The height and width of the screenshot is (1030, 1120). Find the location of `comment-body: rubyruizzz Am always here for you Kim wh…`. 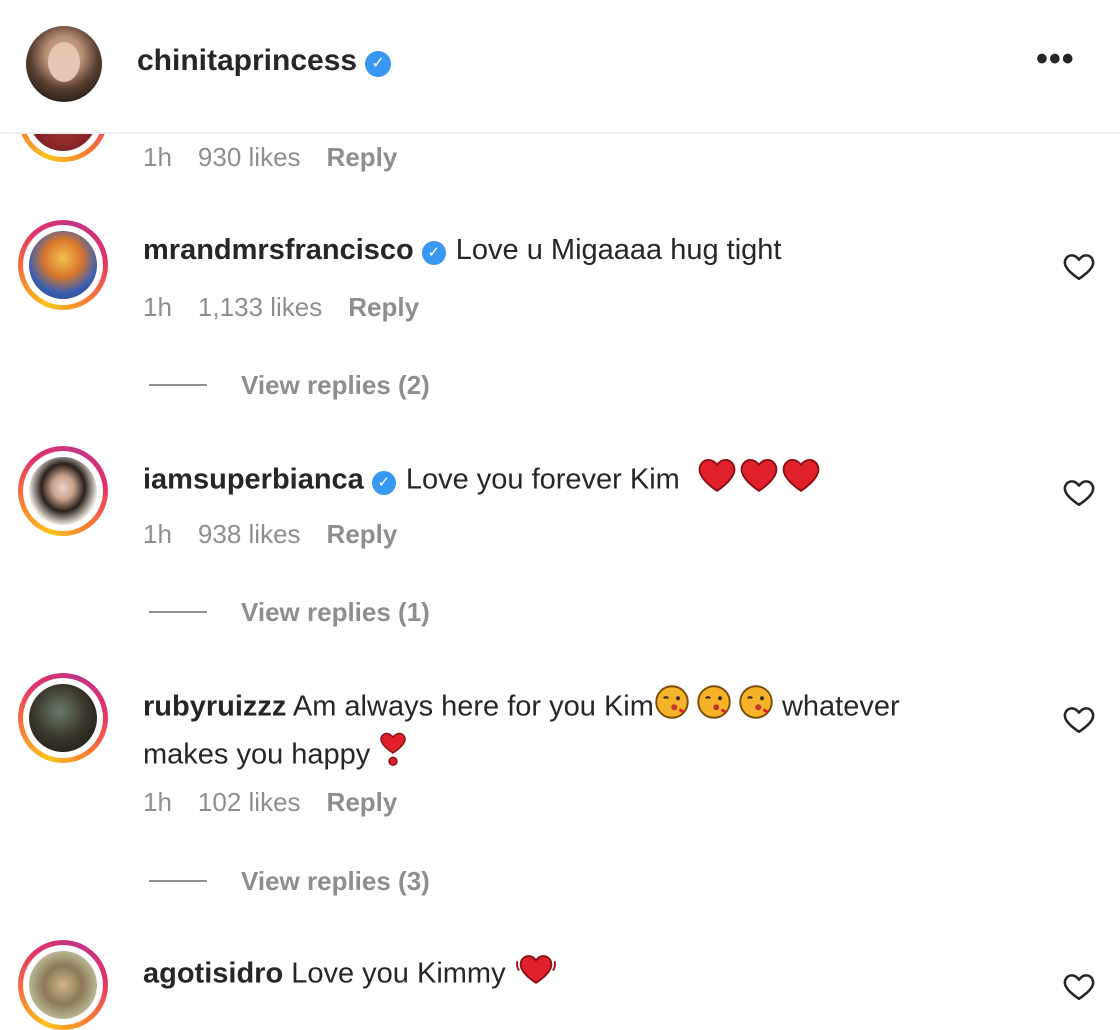

comment-body: rubyruizzz Am always here for you Kim wh… is located at coordinates (593, 732).